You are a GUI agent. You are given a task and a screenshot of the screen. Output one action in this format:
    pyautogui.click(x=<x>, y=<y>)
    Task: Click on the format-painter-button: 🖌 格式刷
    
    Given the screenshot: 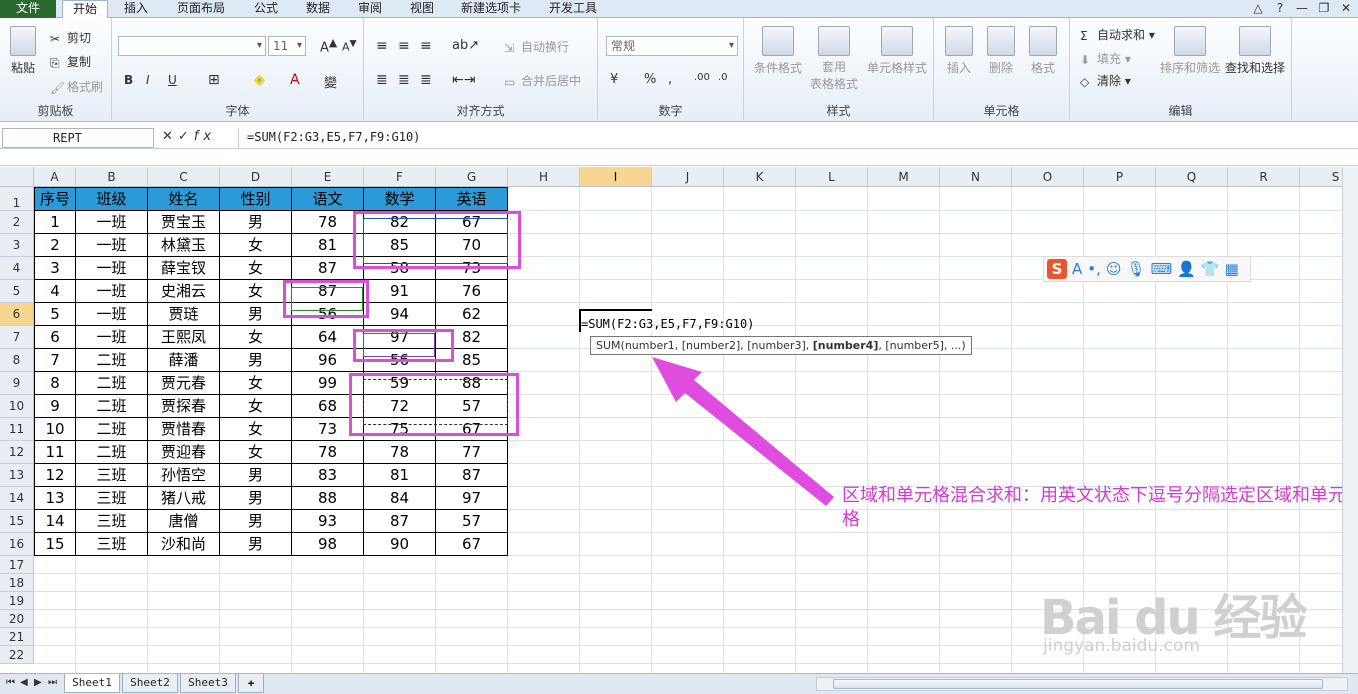 What is the action you would take?
    pyautogui.click(x=76, y=86)
    